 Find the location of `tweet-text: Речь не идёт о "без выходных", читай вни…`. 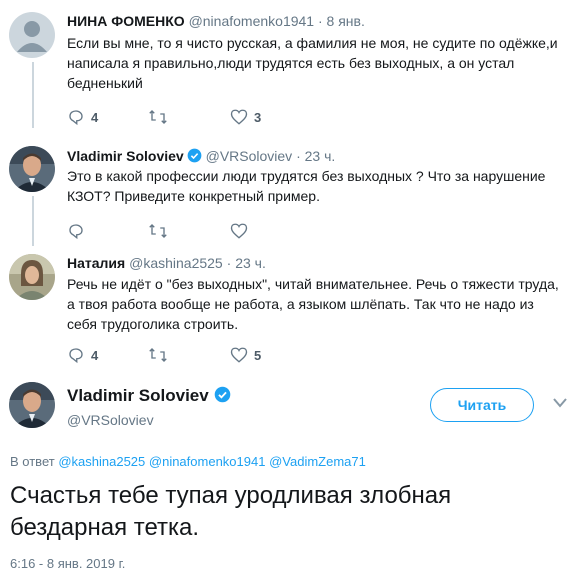

tweet-text: Речь не идёт о "без выходных", читай вни… is located at coordinates (313, 304).